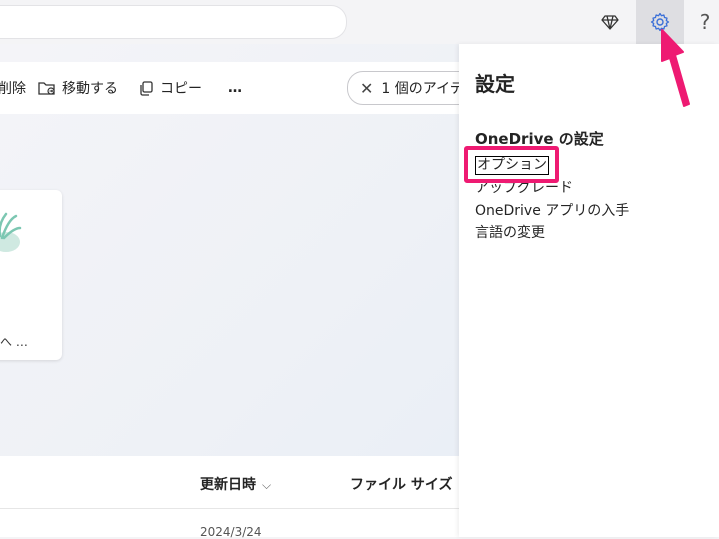 The height and width of the screenshot is (539, 719). What do you see at coordinates (366, 88) in the screenshot?
I see `clear-selection-icon: ✕` at bounding box center [366, 88].